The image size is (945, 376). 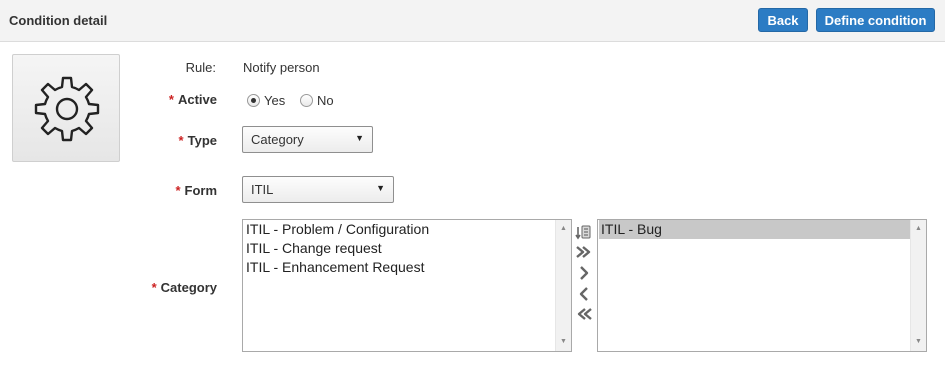 What do you see at coordinates (399, 229) in the screenshot?
I see `list-item: ITIL - Problem / Configuration` at bounding box center [399, 229].